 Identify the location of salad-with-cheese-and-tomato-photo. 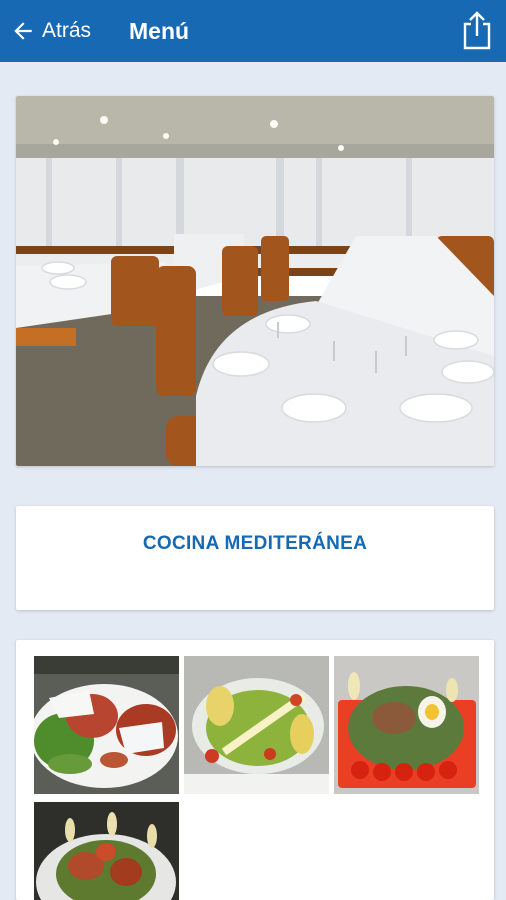
(106, 725).